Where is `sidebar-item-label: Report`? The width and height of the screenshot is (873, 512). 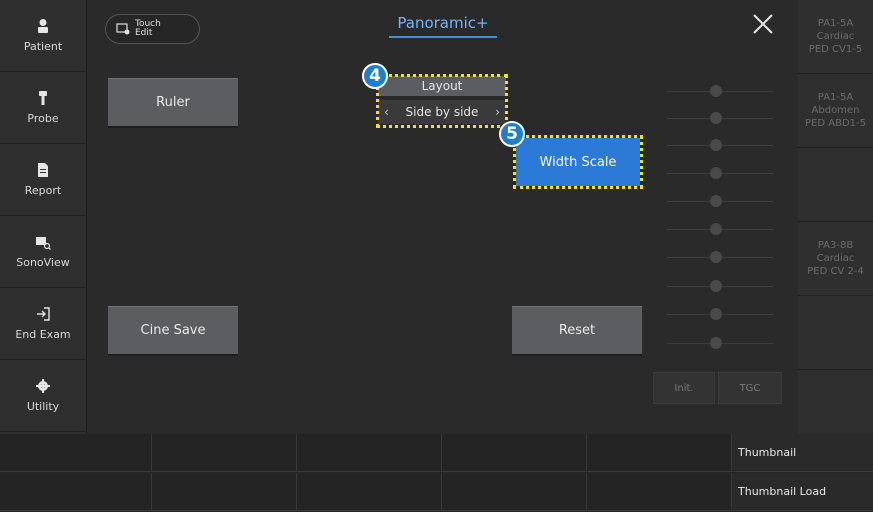 sidebar-item-label: Report is located at coordinates (43, 190).